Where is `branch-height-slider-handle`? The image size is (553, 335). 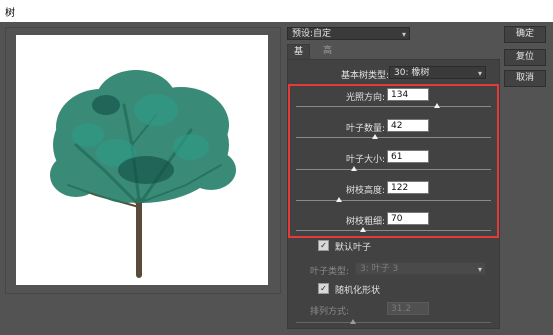 branch-height-slider-handle is located at coordinates (339, 199).